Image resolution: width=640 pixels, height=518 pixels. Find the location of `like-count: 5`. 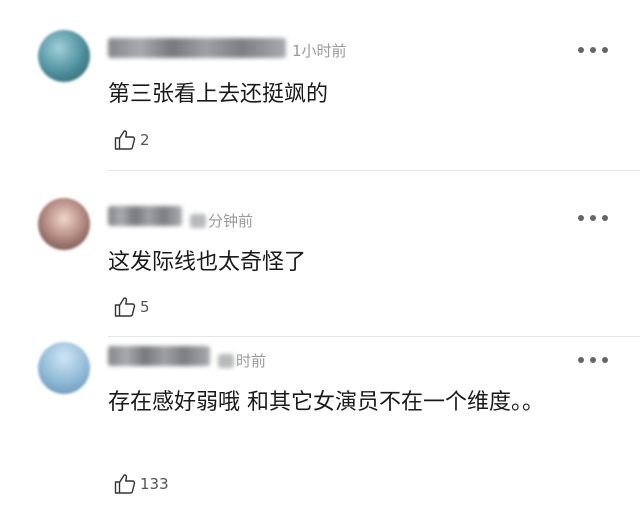

like-count: 5 is located at coordinates (145, 307).